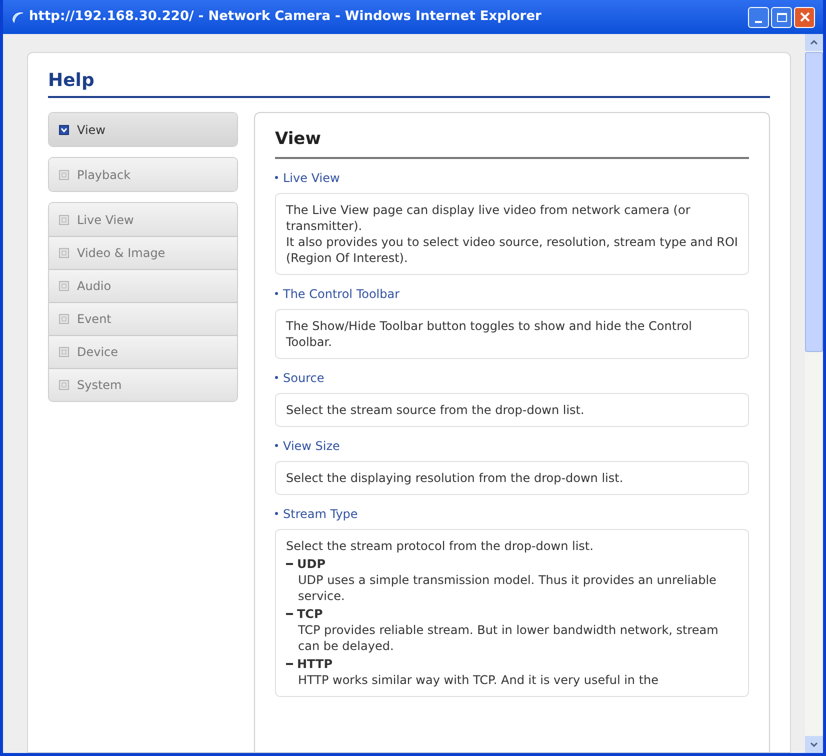 The height and width of the screenshot is (756, 826). Describe the element at coordinates (489, 218) in the screenshot. I see `description-text: The Live View page can display live video from network camera (or transmitter).` at that location.